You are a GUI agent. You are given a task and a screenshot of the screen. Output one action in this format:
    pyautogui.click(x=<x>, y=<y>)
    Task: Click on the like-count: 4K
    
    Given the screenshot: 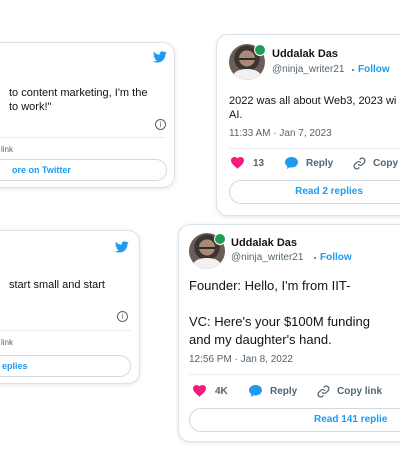 What is the action you would take?
    pyautogui.click(x=221, y=391)
    